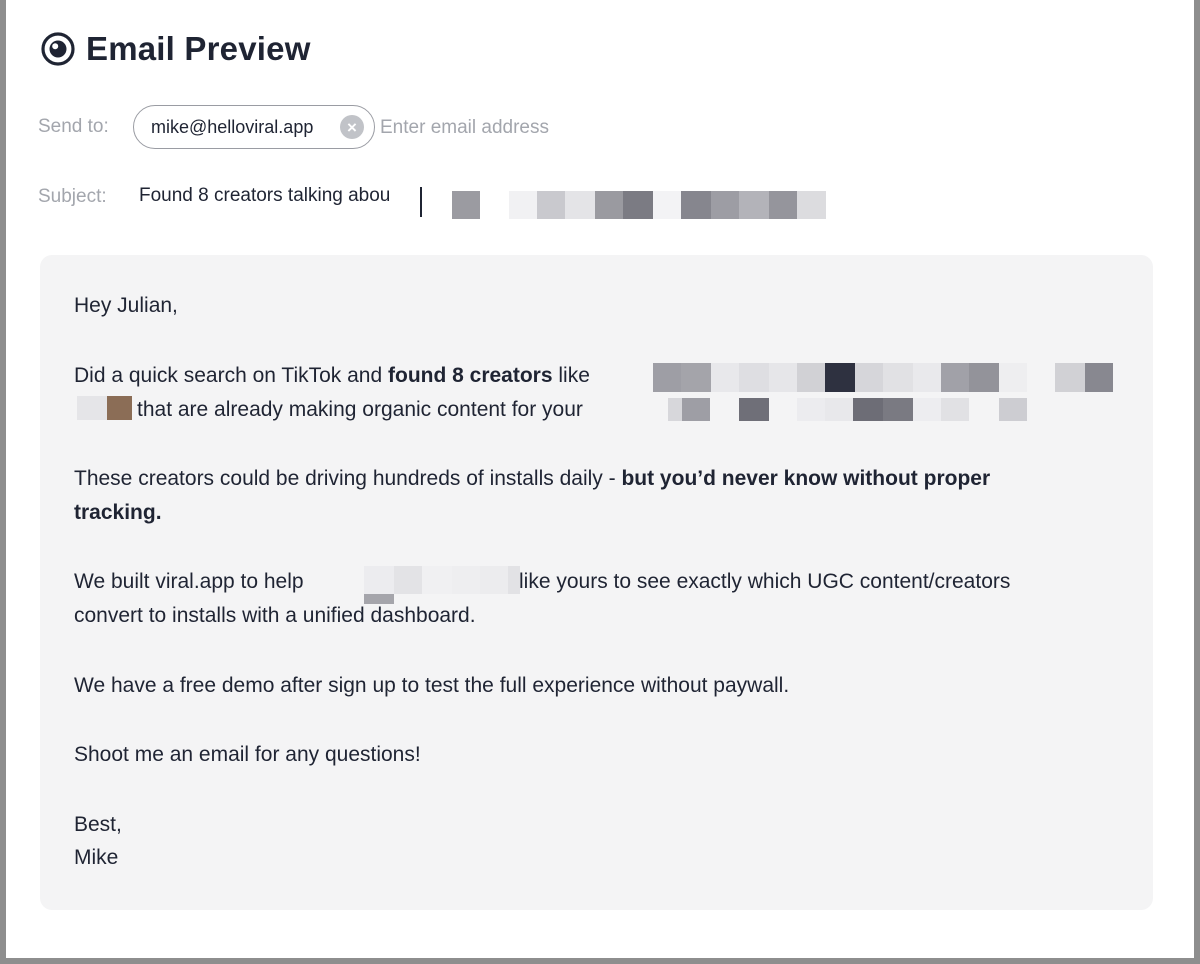 The height and width of the screenshot is (964, 1200). I want to click on header: Email Preview, so click(175, 49).